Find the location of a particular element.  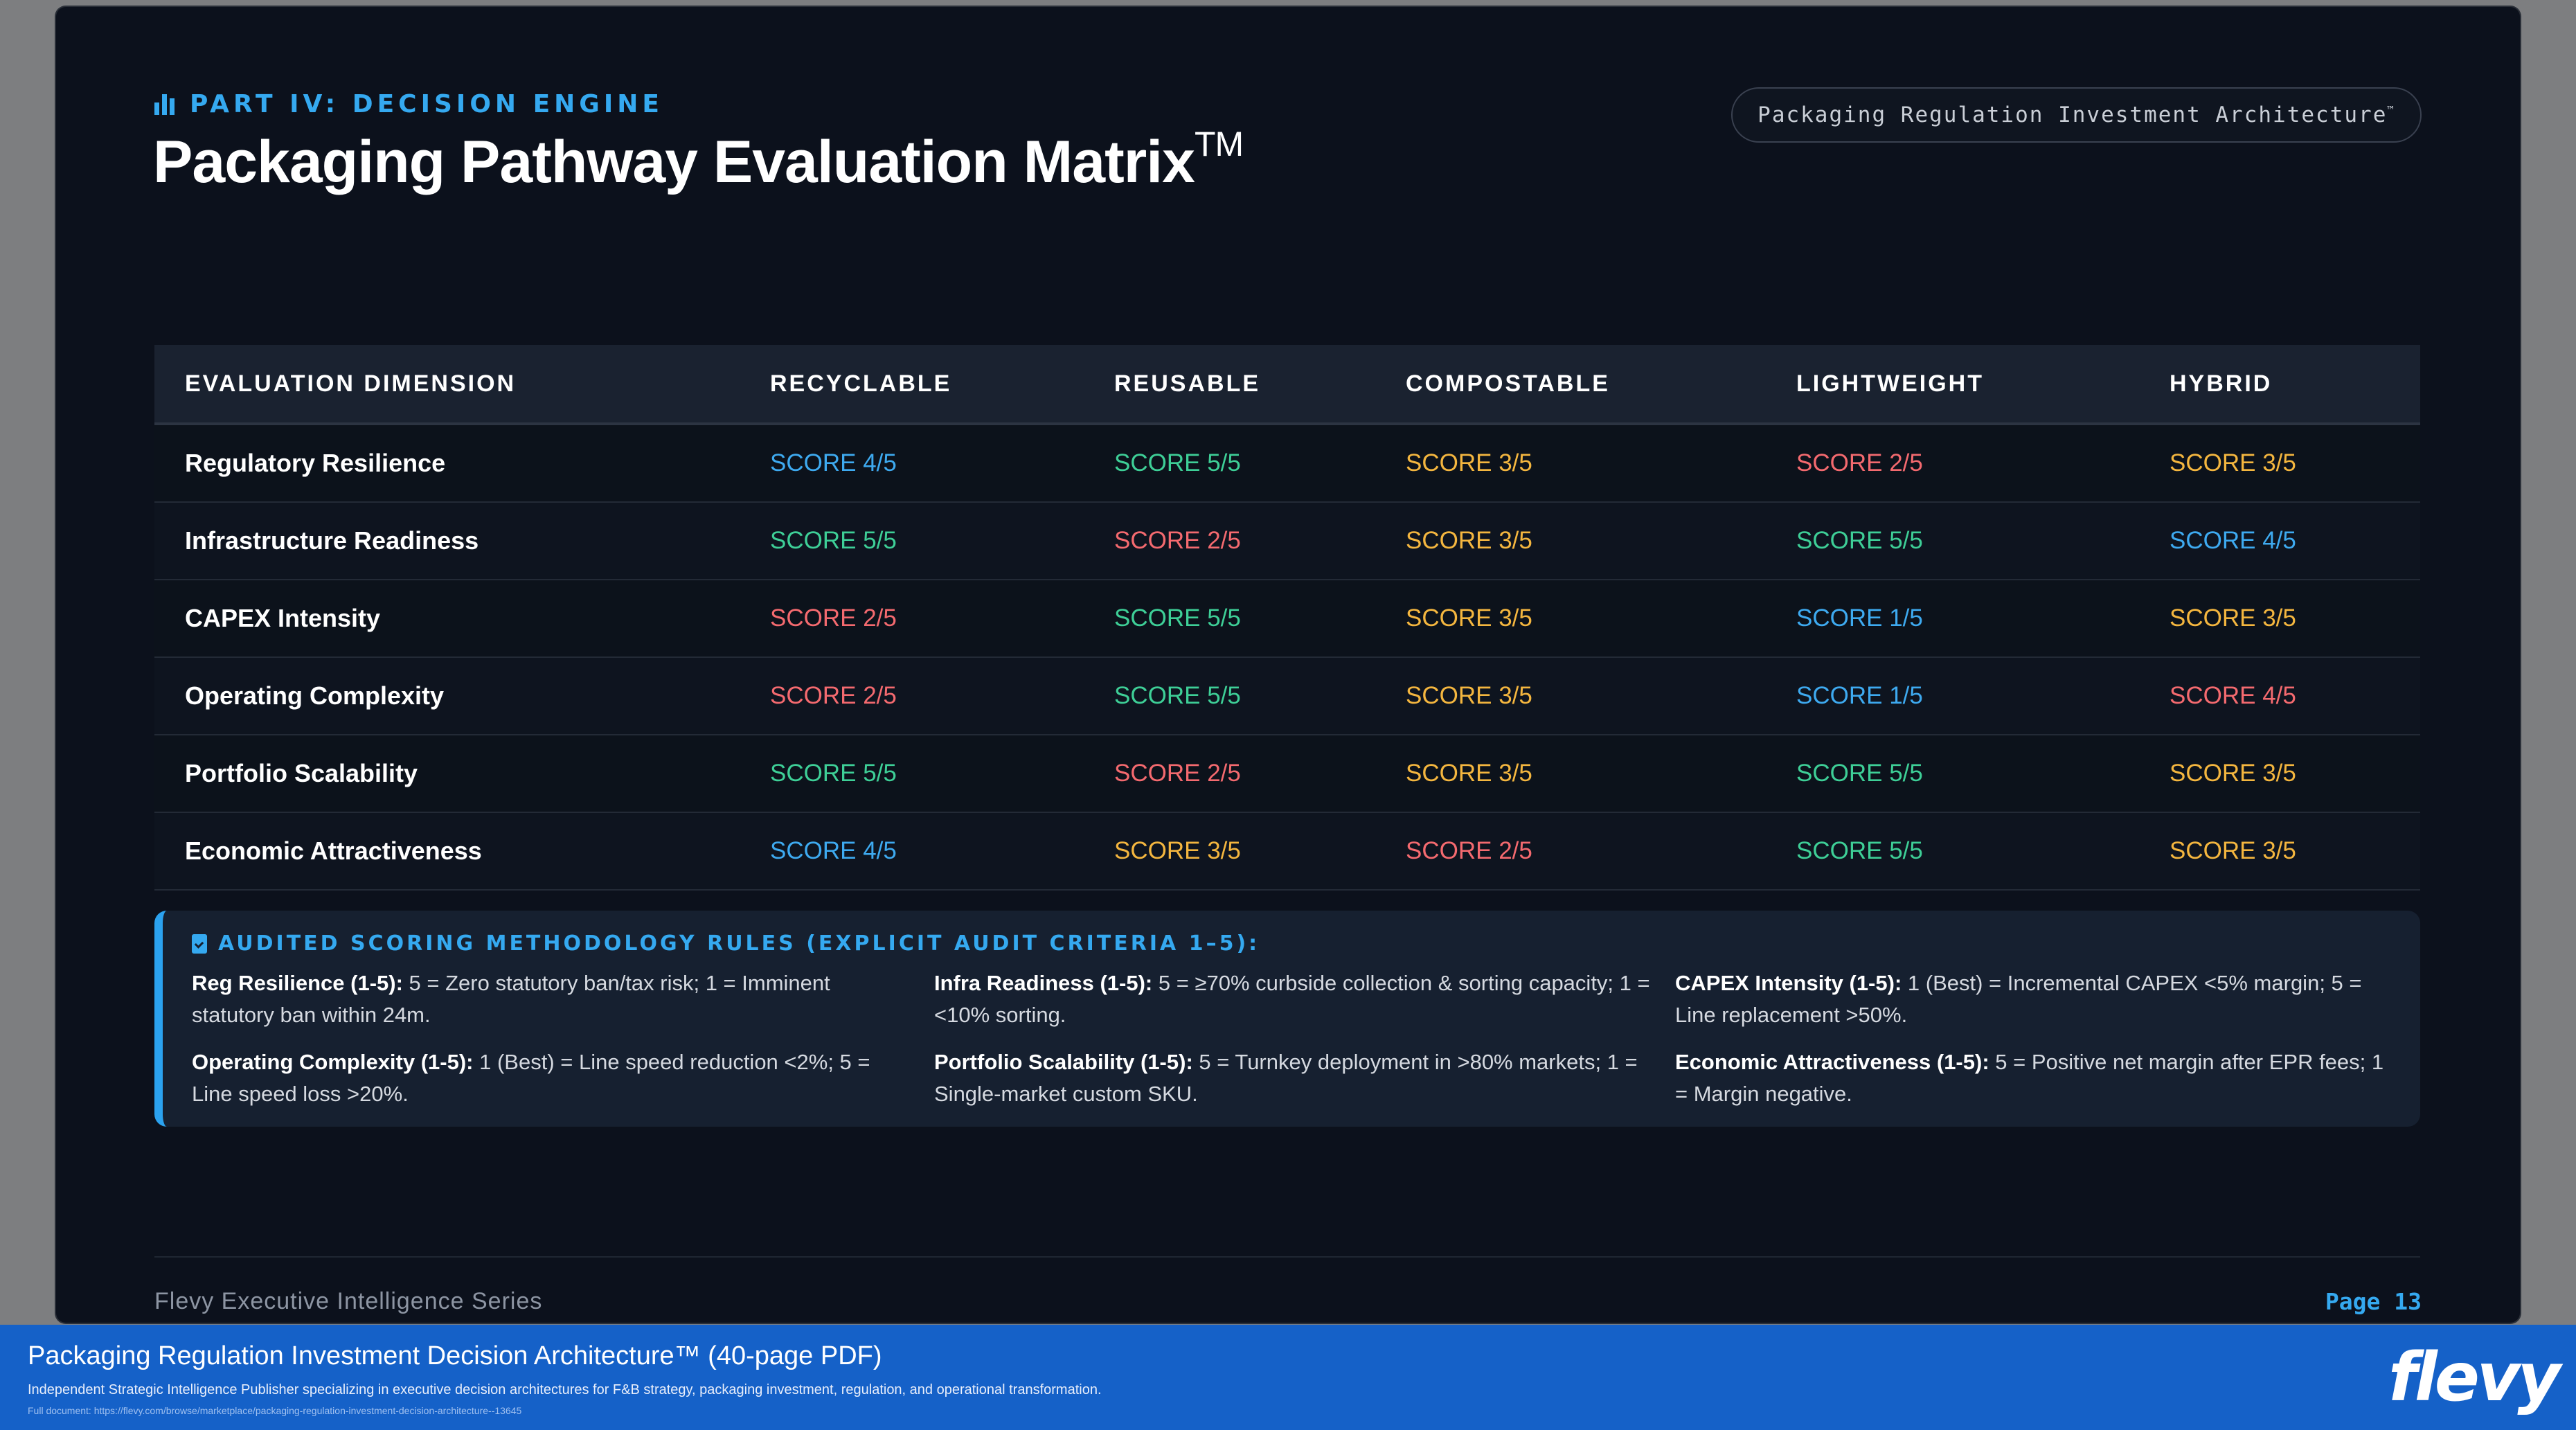

page-title-text: Packaging Pathway Evaluation Matrix is located at coordinates (674, 162).